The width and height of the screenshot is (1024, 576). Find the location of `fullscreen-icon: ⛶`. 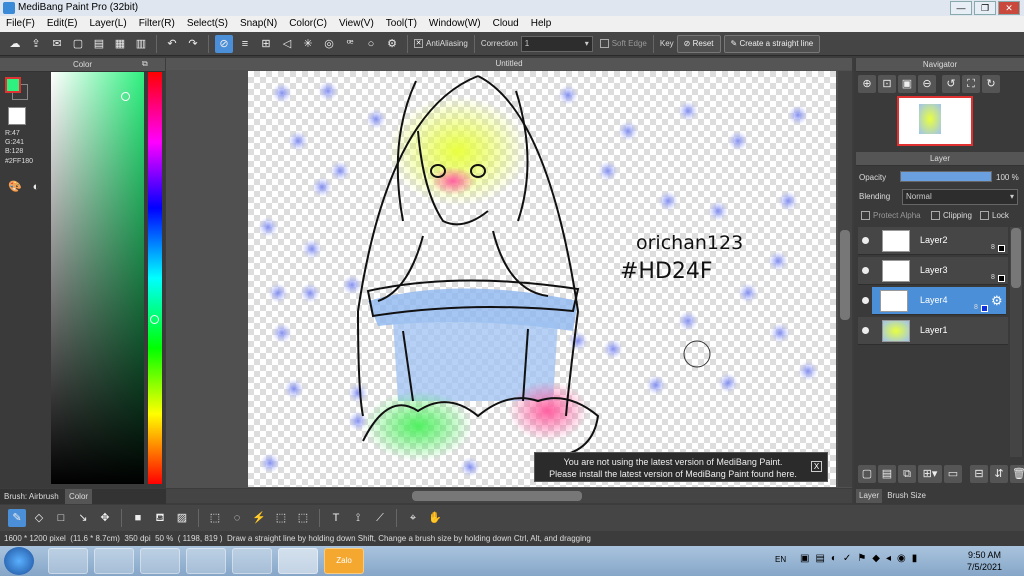

fullscreen-icon: ⛶ is located at coordinates (971, 84).